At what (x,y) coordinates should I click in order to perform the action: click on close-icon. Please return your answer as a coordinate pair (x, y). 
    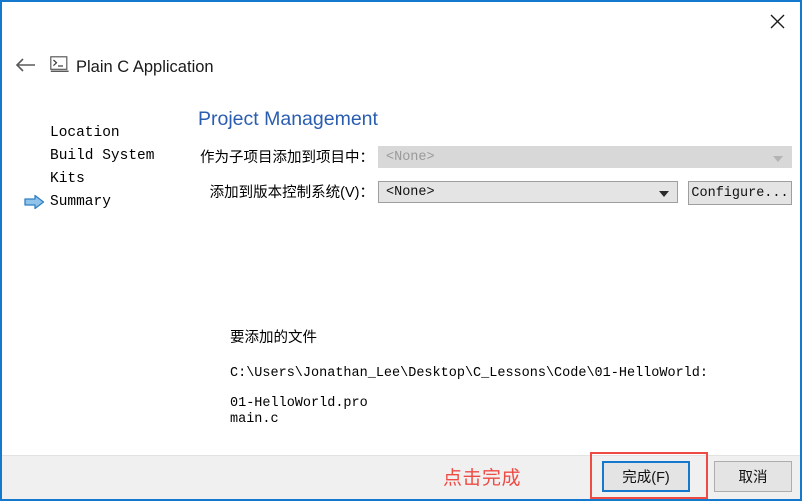
    Looking at the image, I should click on (777, 21).